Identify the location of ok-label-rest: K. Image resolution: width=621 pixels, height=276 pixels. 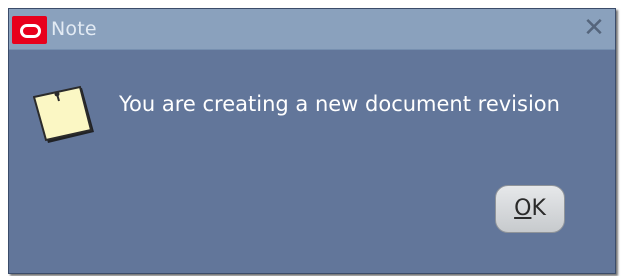
(538, 208).